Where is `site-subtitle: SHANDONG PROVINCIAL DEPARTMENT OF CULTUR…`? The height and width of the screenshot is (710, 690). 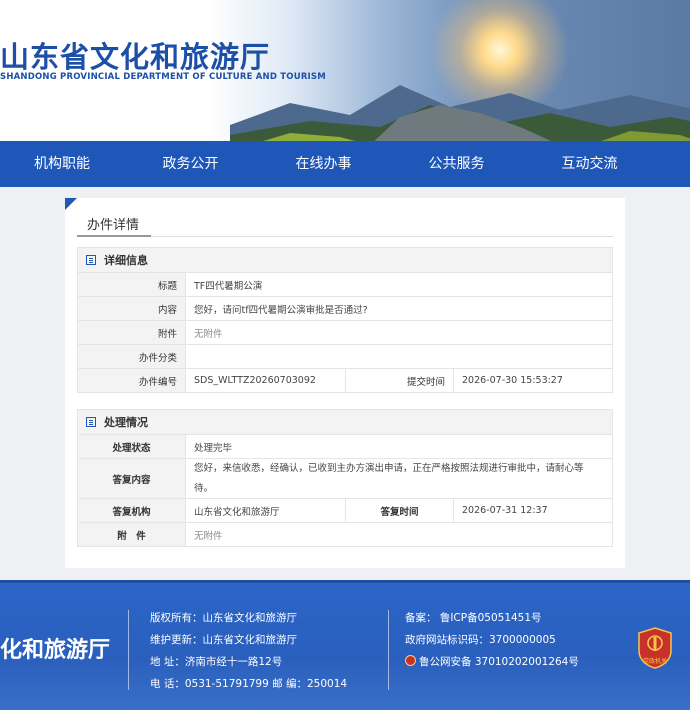 site-subtitle: SHANDONG PROVINCIAL DEPARTMENT OF CULTUR… is located at coordinates (163, 77).